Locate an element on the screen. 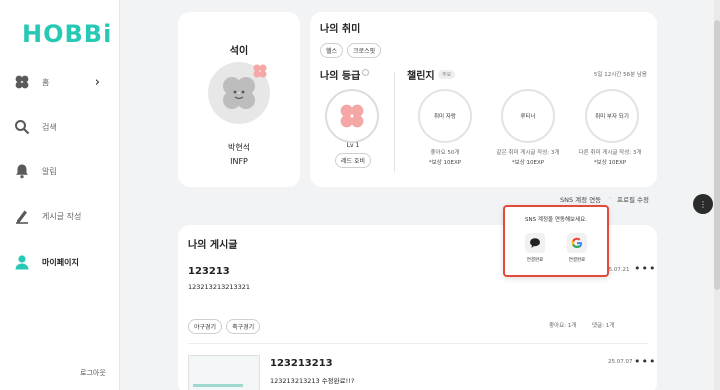 Image resolution: width=720 pixels, height=390 pixels. floating-menu-button: ⋮ is located at coordinates (703, 204).